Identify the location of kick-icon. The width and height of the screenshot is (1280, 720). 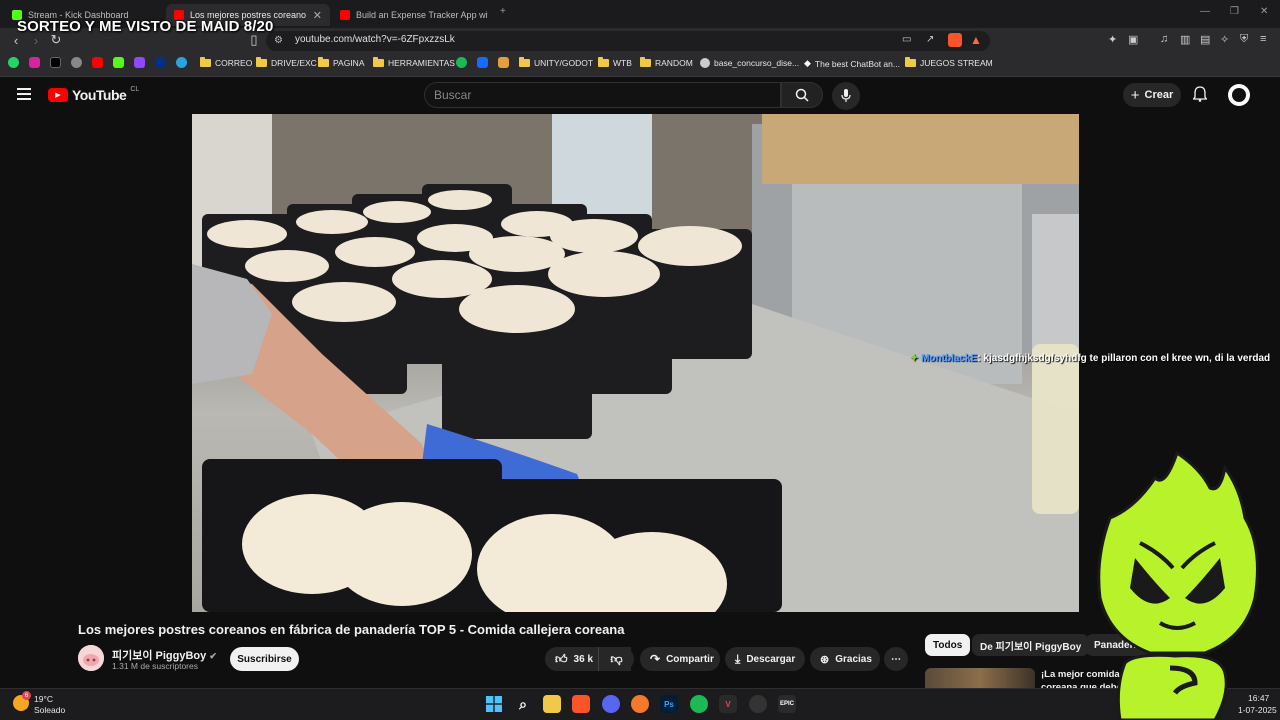
(118, 62).